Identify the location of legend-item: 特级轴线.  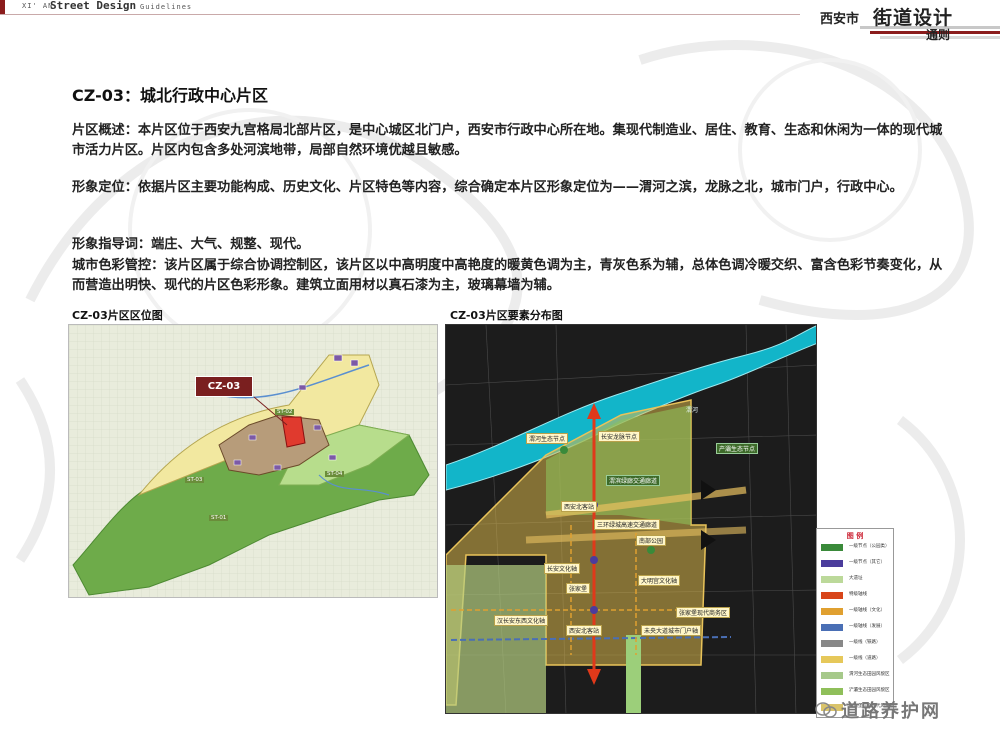
(857, 595).